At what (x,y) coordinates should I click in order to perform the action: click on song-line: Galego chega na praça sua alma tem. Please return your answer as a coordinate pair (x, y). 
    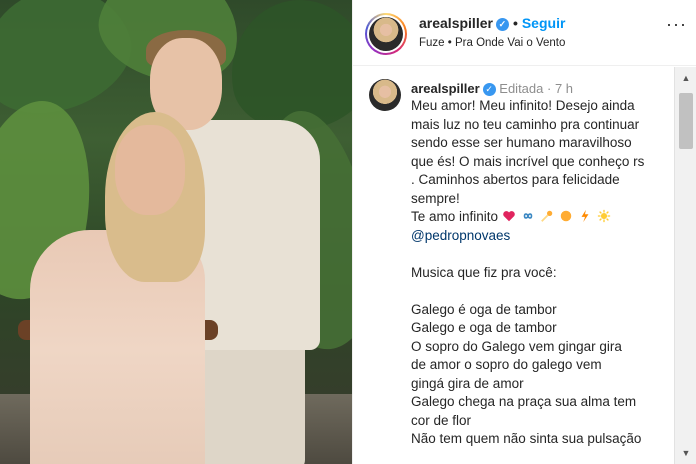
    Looking at the image, I should click on (524, 401).